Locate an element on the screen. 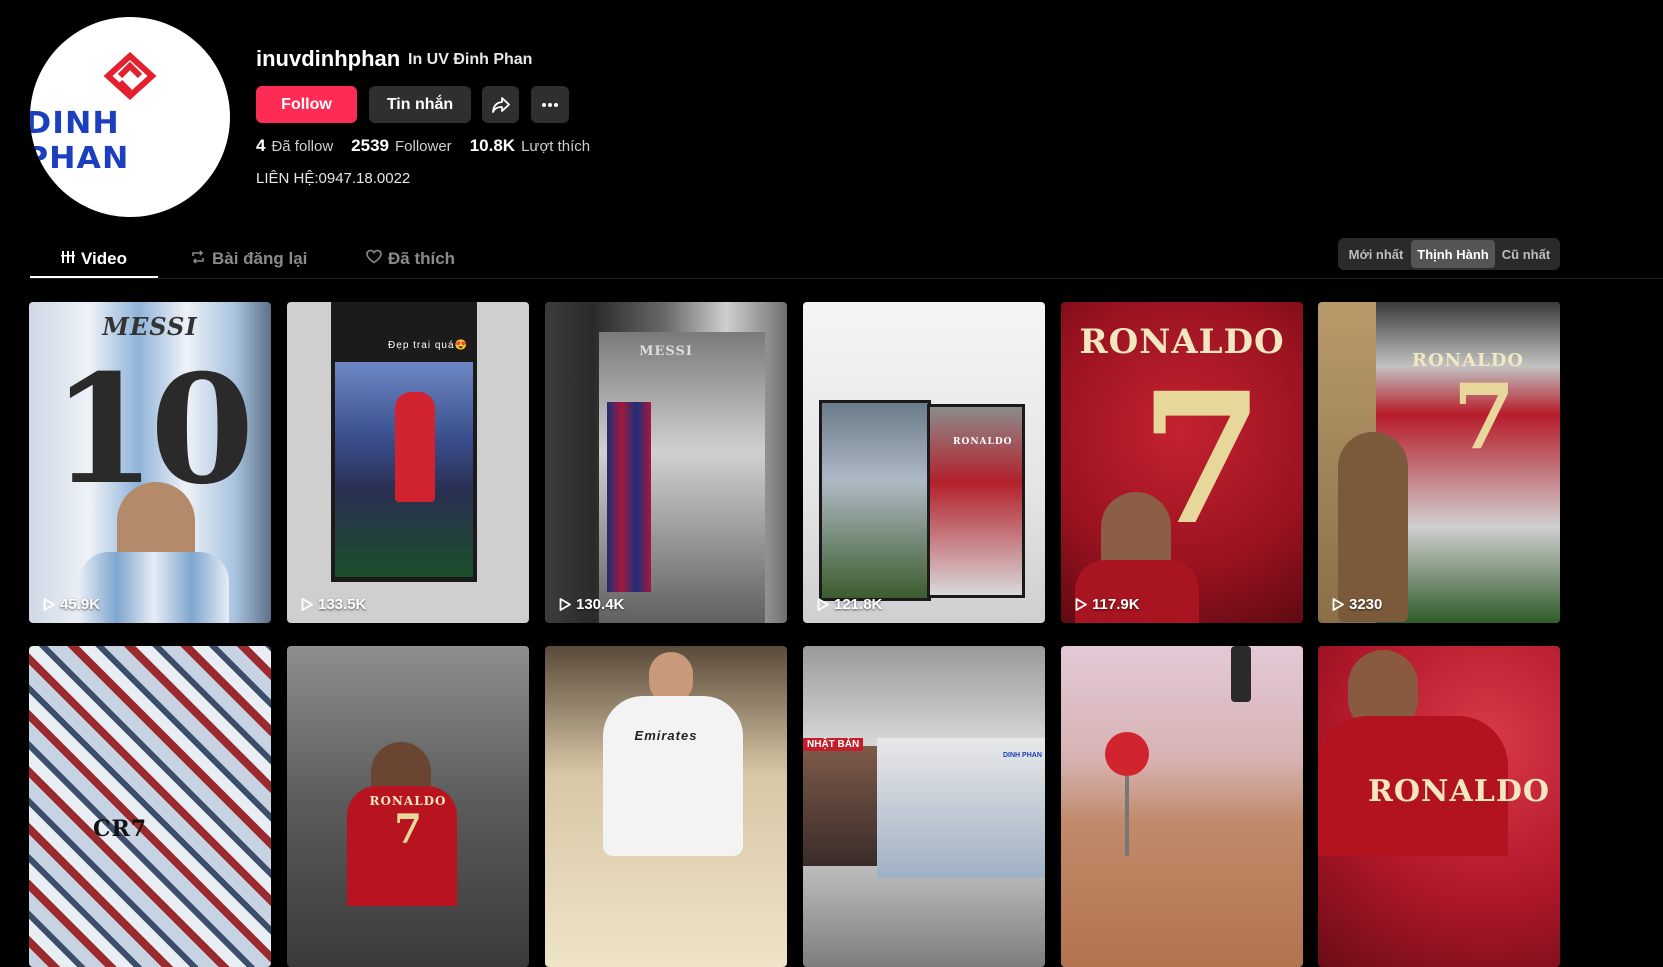 This screenshot has width=1663, height=967. tab-repost-label: Bài đăng lại is located at coordinates (260, 258).